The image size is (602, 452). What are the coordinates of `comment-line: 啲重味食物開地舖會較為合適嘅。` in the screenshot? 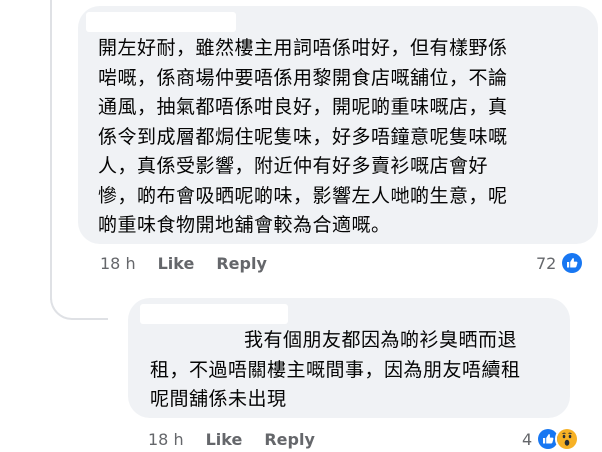 It's located at (244, 225).